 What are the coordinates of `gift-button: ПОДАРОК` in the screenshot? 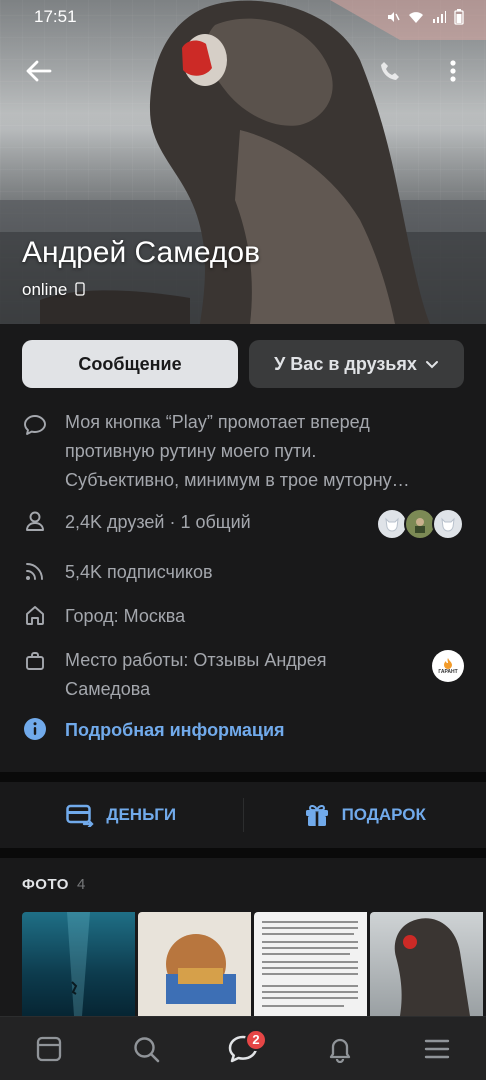 It's located at (365, 815).